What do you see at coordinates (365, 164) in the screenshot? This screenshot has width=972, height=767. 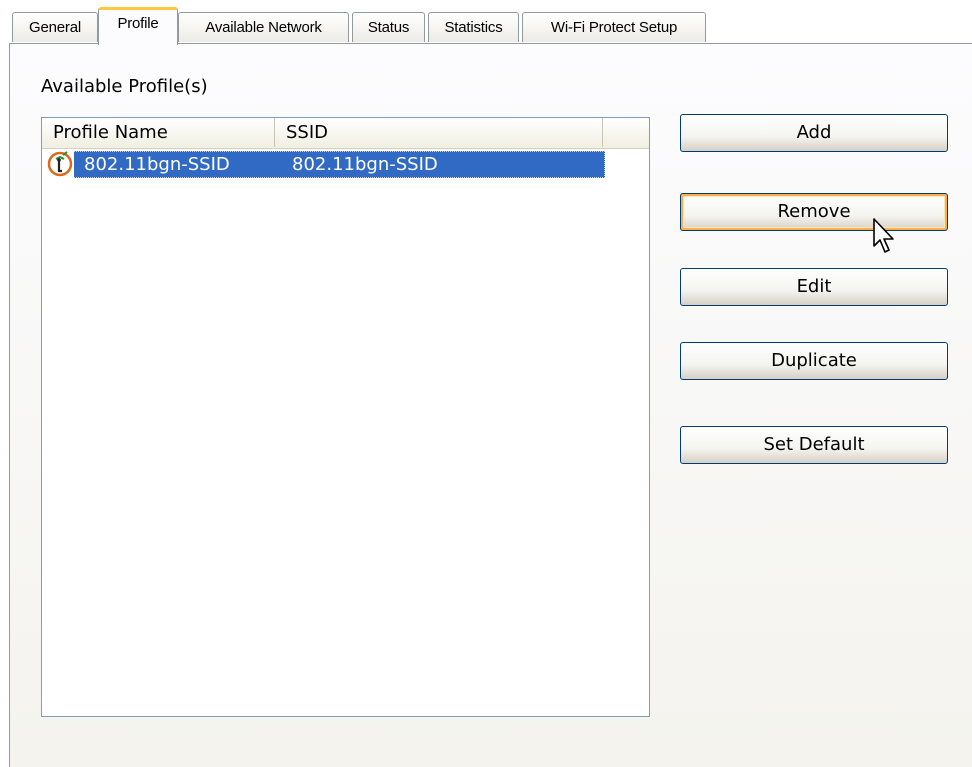 I see `ssid-cell: 802.11bgn-SSID` at bounding box center [365, 164].